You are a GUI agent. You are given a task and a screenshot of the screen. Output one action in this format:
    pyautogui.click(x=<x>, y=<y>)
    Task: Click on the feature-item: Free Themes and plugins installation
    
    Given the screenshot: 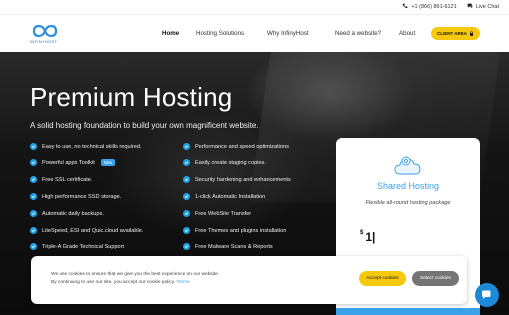 What is the action you would take?
    pyautogui.click(x=234, y=230)
    